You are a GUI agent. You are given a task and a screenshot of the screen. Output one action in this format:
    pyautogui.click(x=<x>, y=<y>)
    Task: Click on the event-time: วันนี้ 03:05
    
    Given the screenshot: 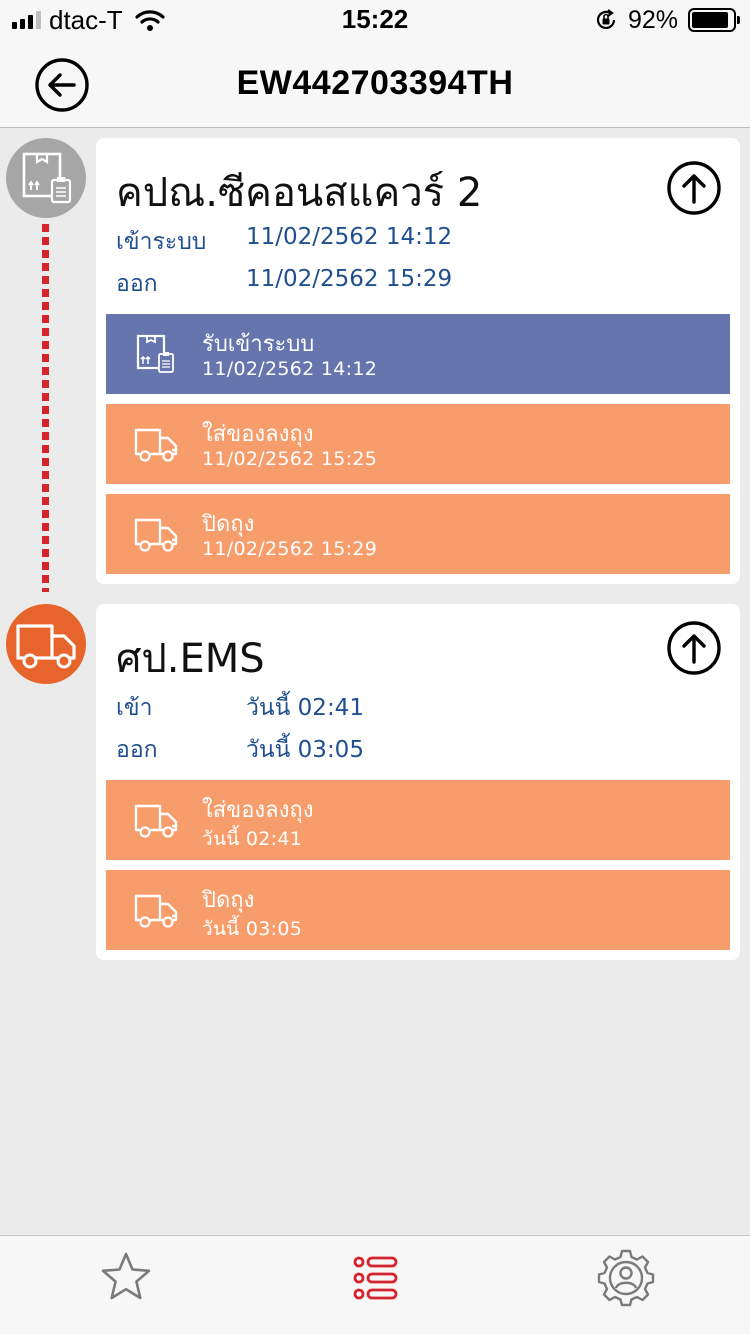 What is the action you would take?
    pyautogui.click(x=252, y=929)
    